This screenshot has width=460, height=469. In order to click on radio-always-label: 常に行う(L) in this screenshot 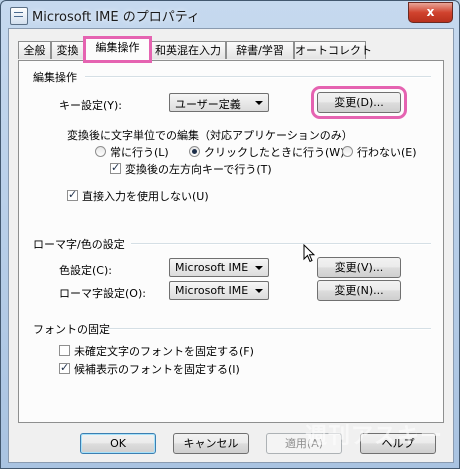, I will do `click(139, 152)`.